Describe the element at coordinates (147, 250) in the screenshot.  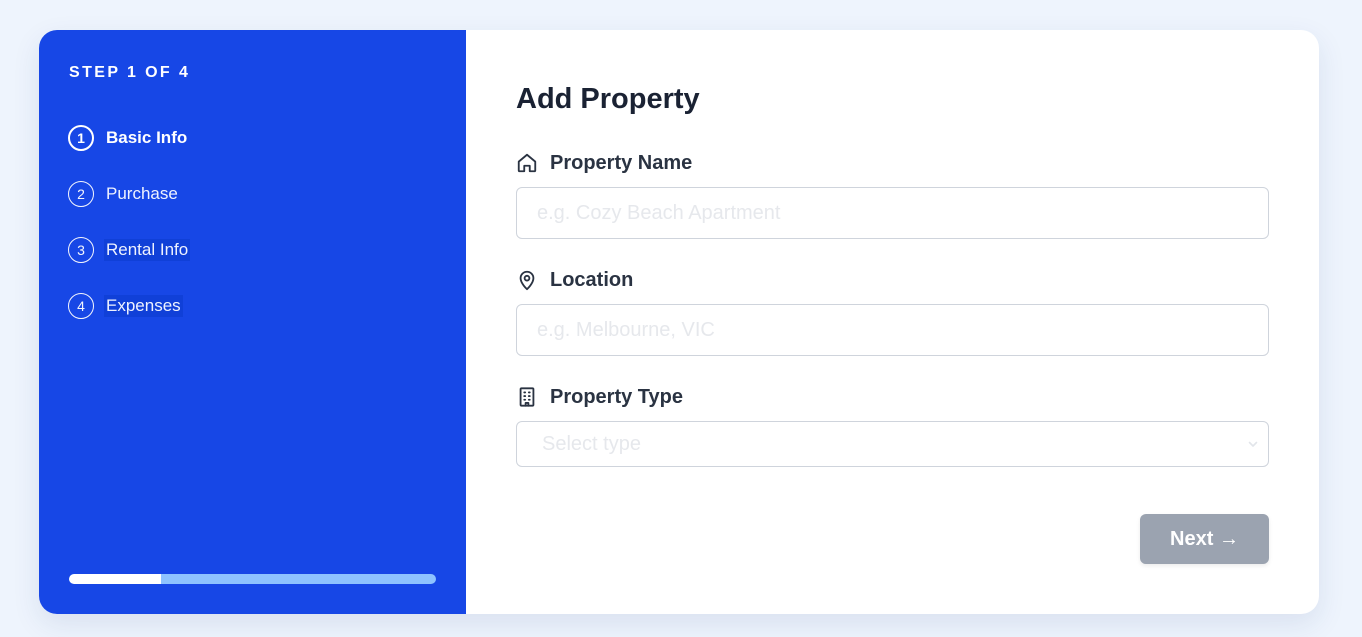
I see `step-label: Rental Info` at that location.